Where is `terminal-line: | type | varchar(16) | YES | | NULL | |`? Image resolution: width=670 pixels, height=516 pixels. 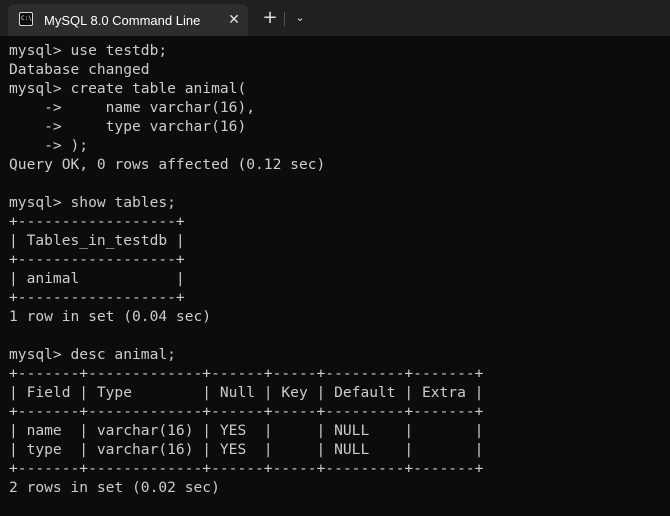
terminal-line: | type | varchar(16) | YES | | NULL | | is located at coordinates (246, 449).